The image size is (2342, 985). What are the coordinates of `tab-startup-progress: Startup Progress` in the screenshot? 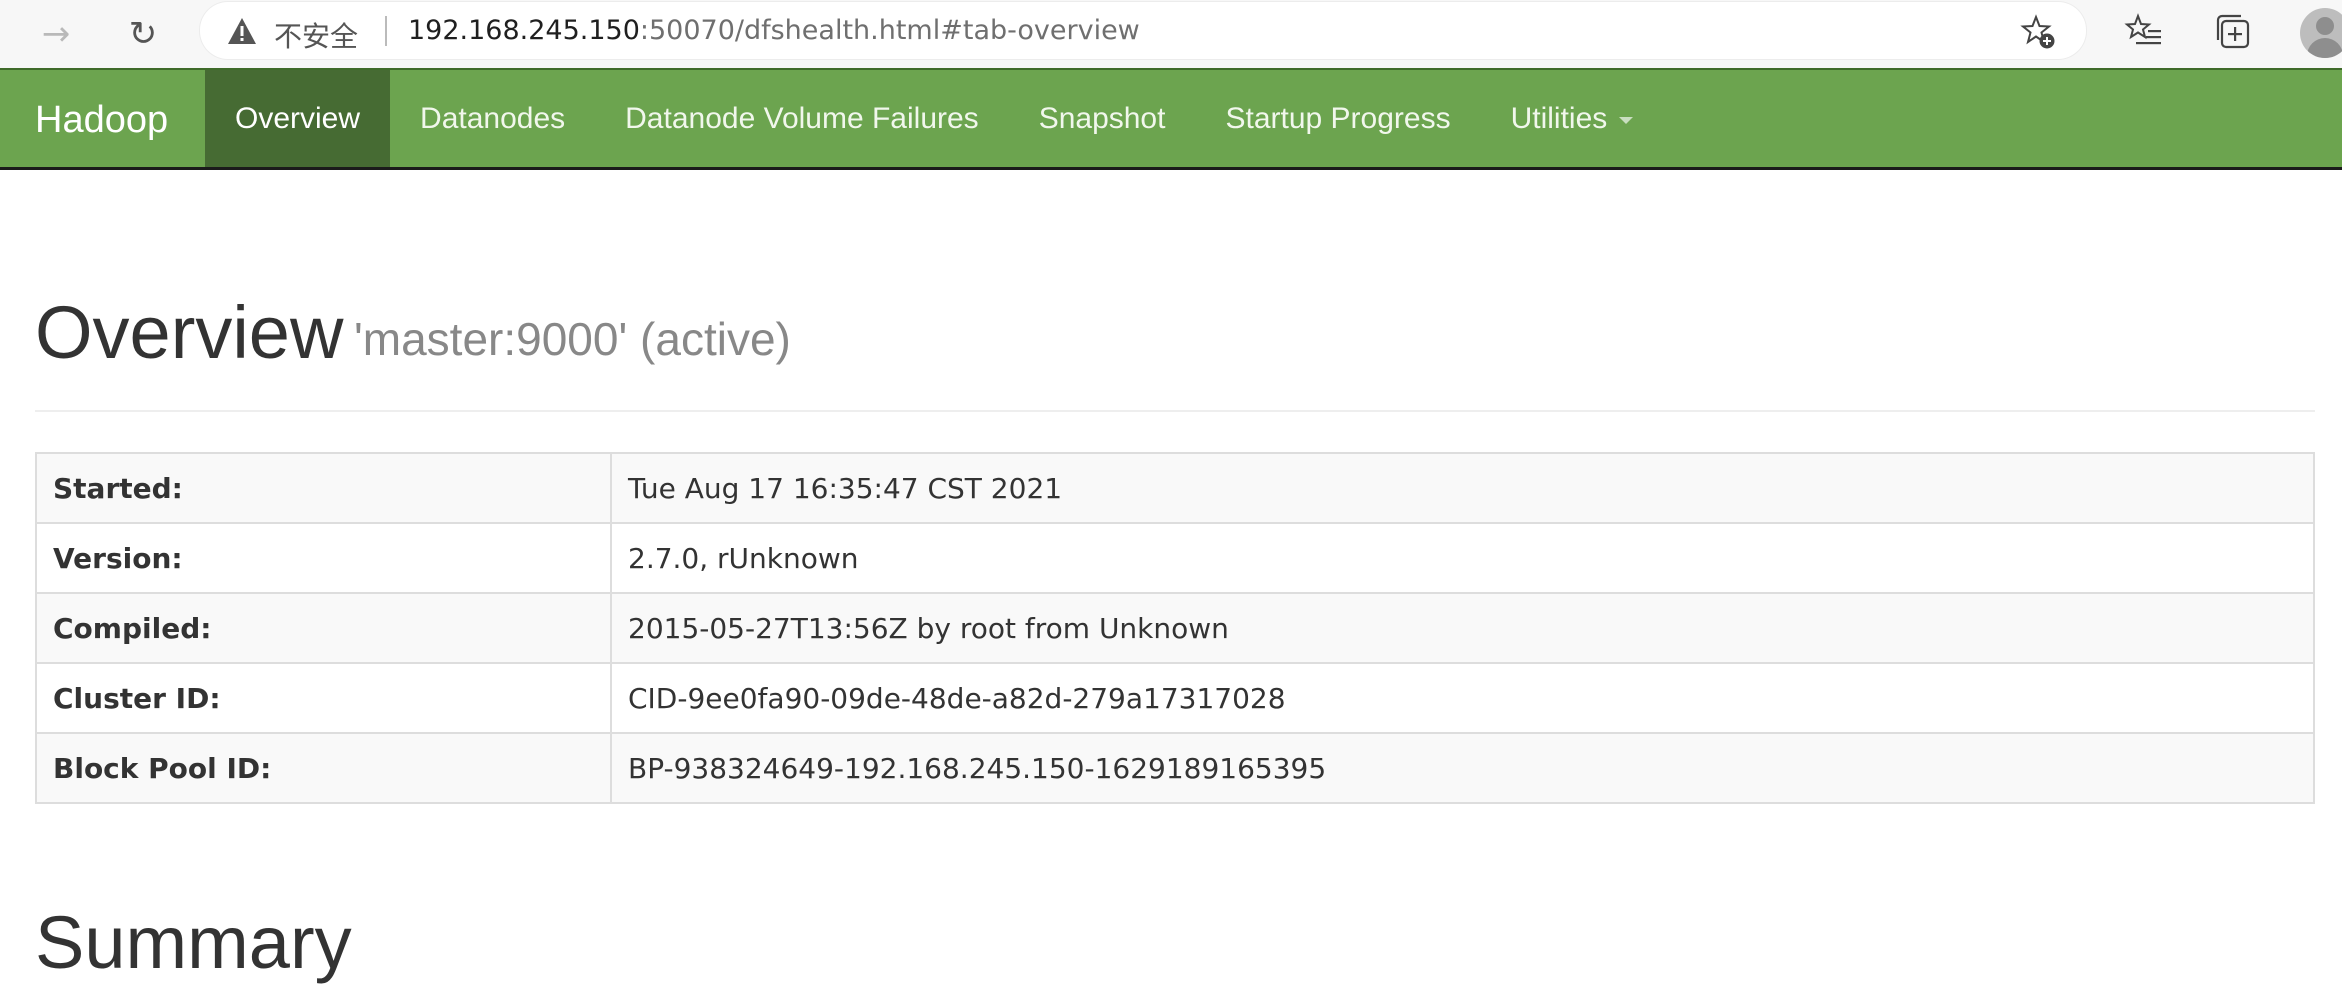 It's located at (1337, 118).